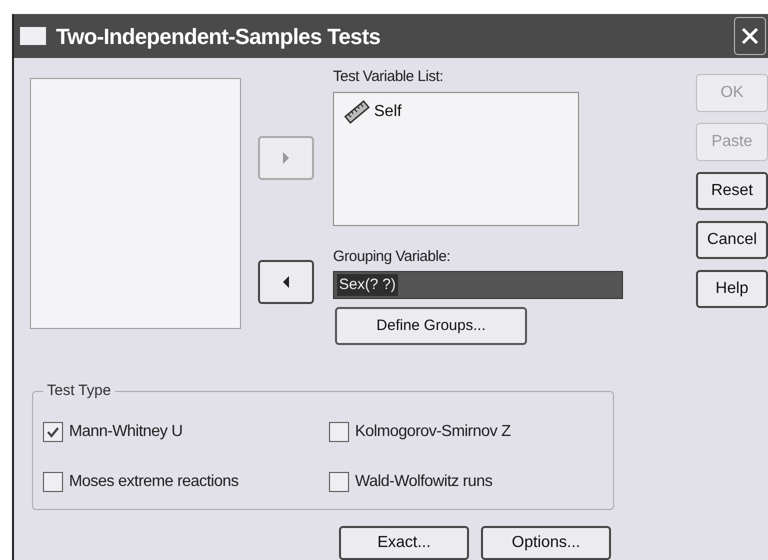 This screenshot has height=560, width=768. What do you see at coordinates (433, 432) in the screenshot?
I see `checkbox-label: Kolmogorov-Smirnov Z` at bounding box center [433, 432].